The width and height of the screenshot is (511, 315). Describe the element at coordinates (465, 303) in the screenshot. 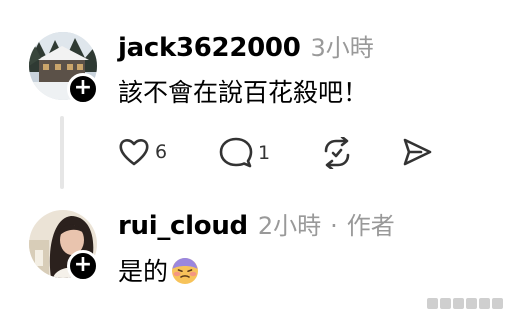

I see `watermark` at that location.